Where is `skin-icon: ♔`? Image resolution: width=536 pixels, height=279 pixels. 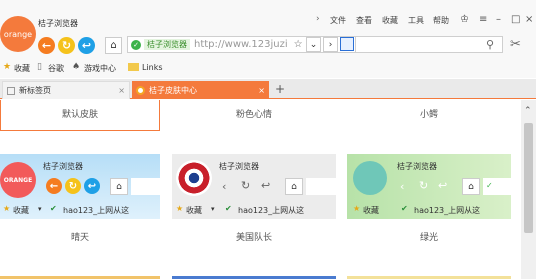
skin-icon: ♔ is located at coordinates (464, 19).